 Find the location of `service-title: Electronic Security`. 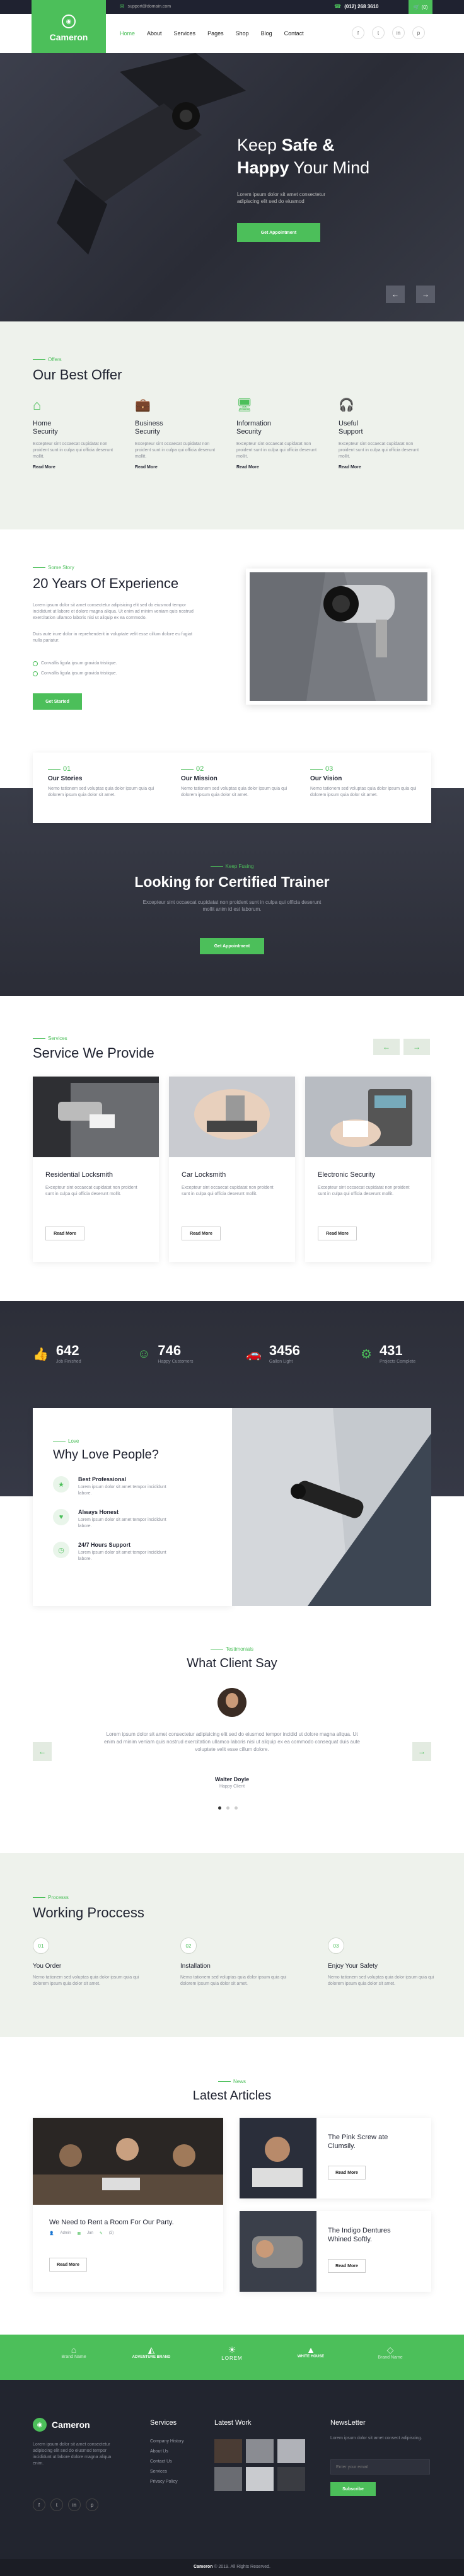

service-title: Electronic Security is located at coordinates (347, 1175).